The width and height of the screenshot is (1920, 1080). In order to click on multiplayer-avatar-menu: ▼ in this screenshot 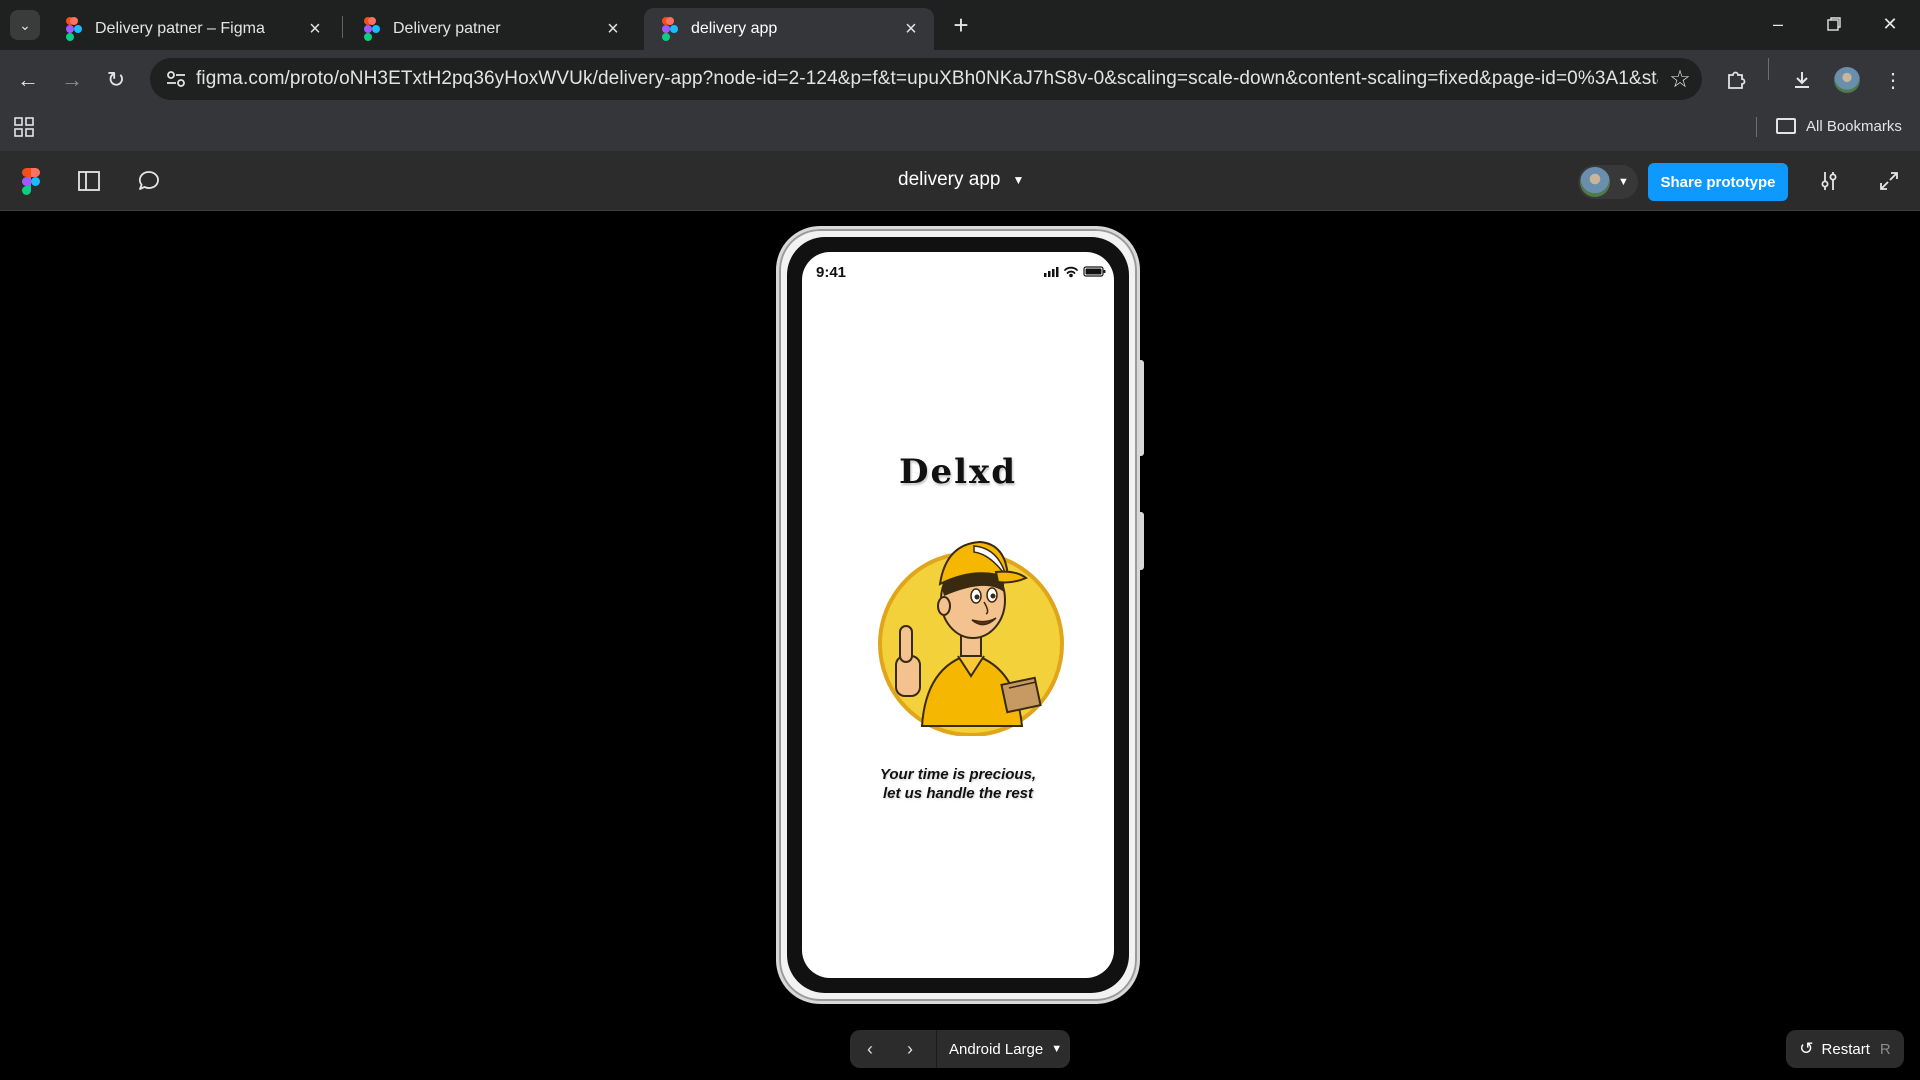, I will do `click(1608, 182)`.